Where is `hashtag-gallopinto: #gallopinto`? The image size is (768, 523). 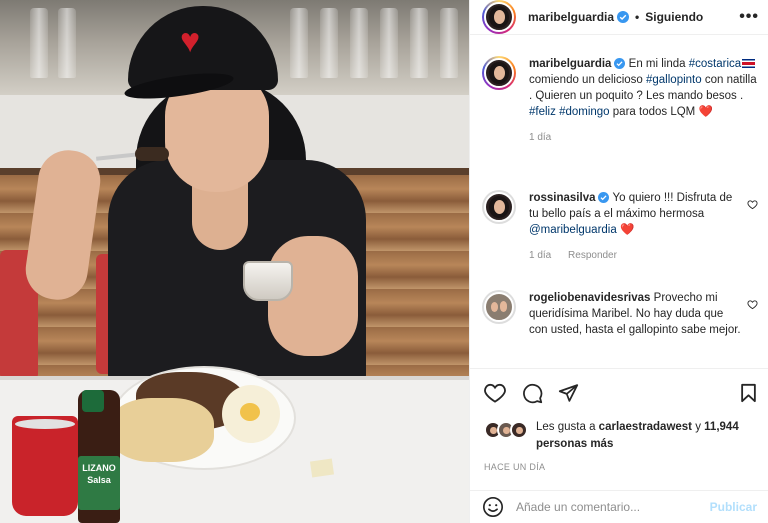
hashtag-gallopinto: #gallopinto is located at coordinates (674, 80).